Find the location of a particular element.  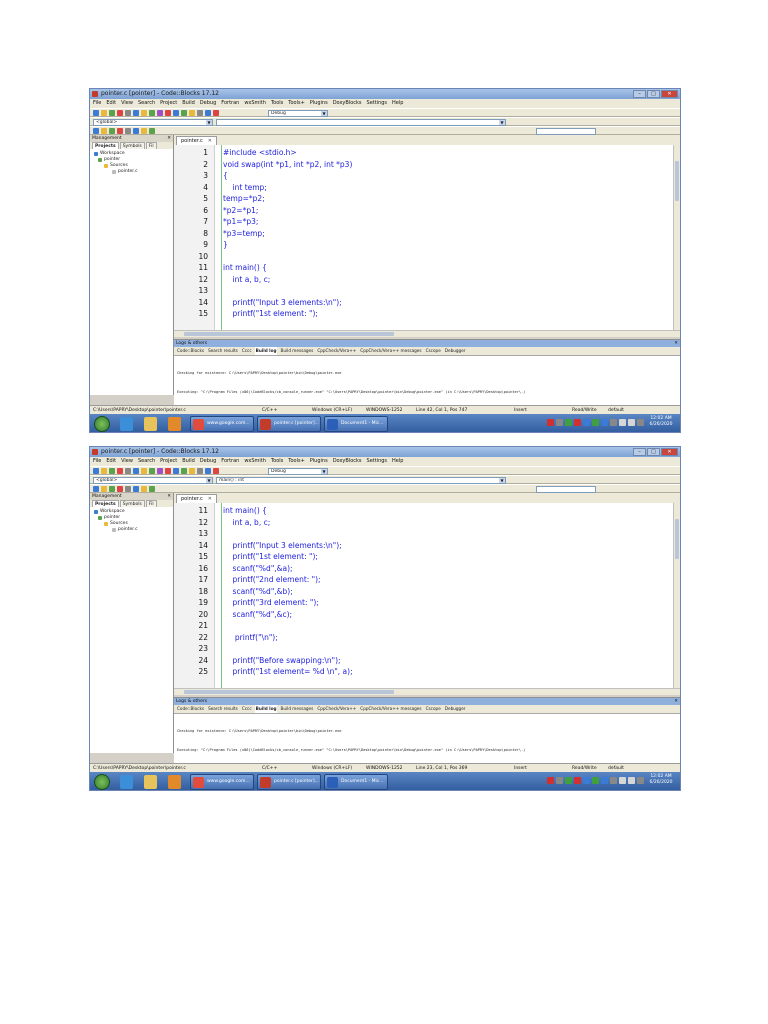

code-line: 17 printf("2nd element: "); is located at coordinates (424, 580).